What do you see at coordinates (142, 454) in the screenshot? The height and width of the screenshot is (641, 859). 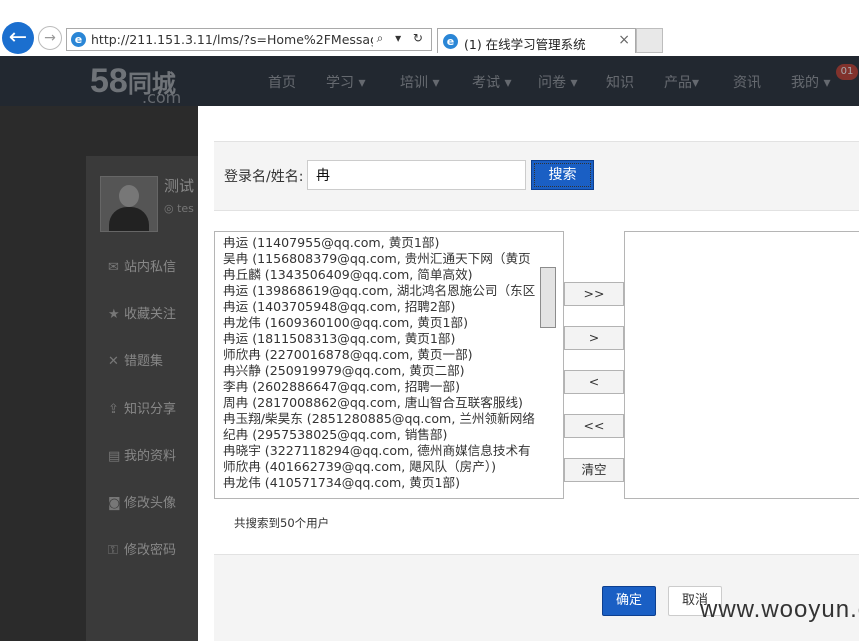 I see `sidebar-item-profile: ▤ 我的资料` at bounding box center [142, 454].